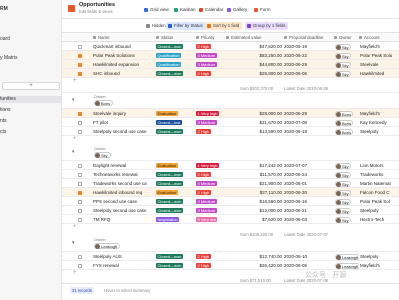 Image resolution: width=399 pixels, height=300 pixels. I want to click on cell-deadline: 2020-06-06, so click(309, 73).